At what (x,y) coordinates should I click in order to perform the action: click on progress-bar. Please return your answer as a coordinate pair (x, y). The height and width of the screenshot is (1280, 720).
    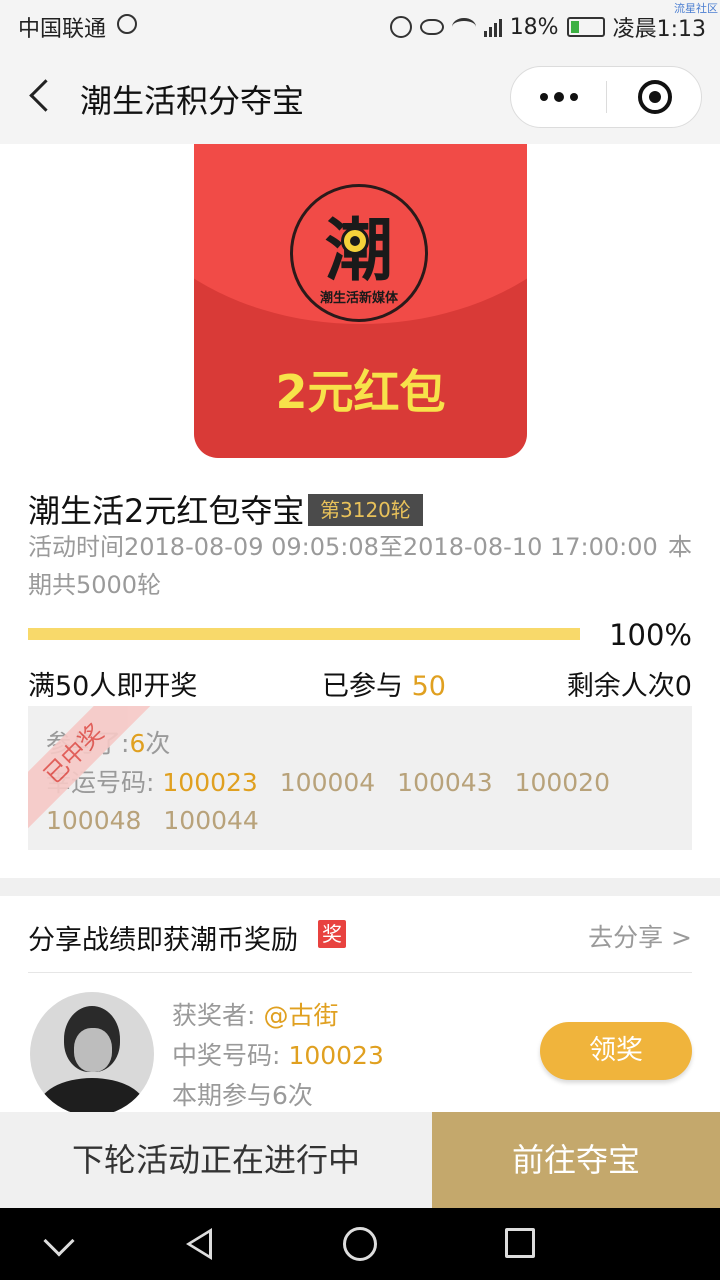
    Looking at the image, I should click on (304, 634).